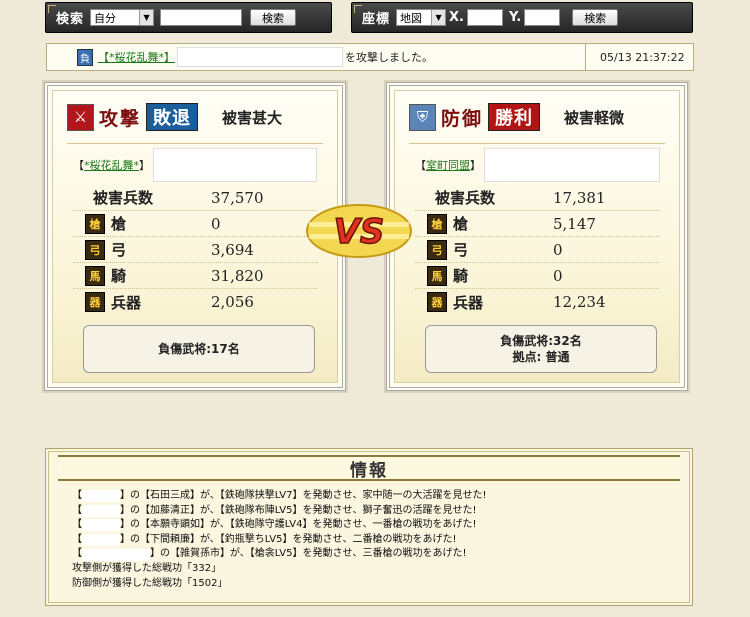 The height and width of the screenshot is (617, 750). Describe the element at coordinates (70, 19) in the screenshot. I see `search-label: 検索` at that location.